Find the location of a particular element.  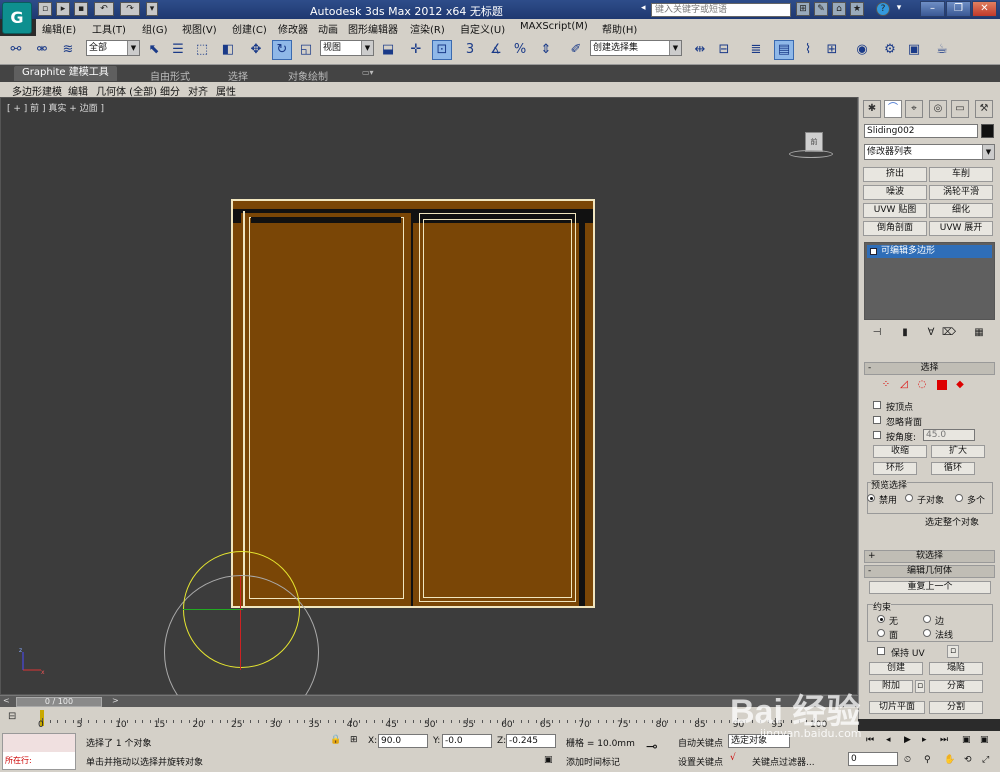

attach-settings-icon: ▫ is located at coordinates (920, 686).